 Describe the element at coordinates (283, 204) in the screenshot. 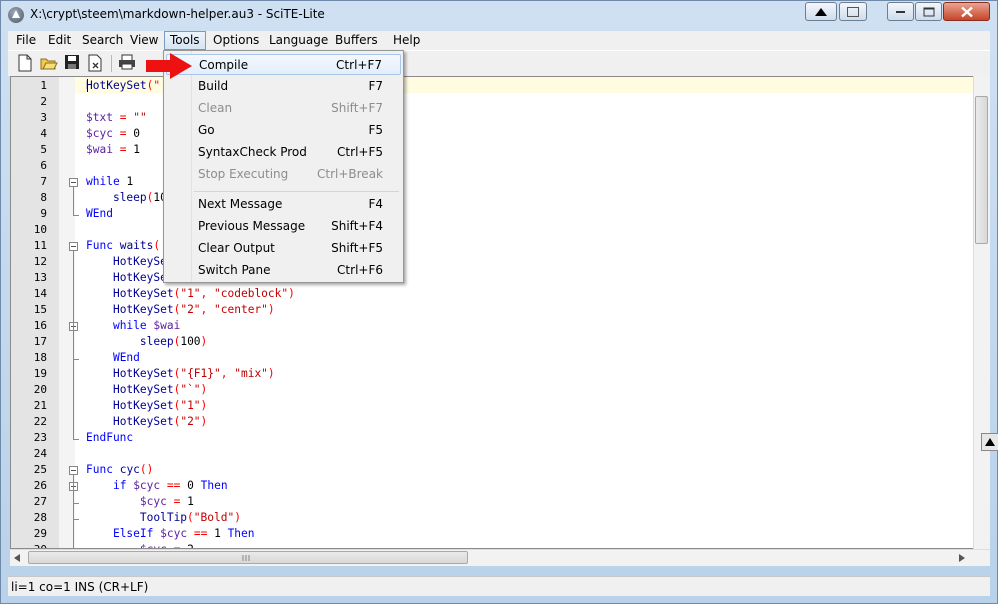

I see `tools-menu-item-next-message: Next Message F4` at that location.